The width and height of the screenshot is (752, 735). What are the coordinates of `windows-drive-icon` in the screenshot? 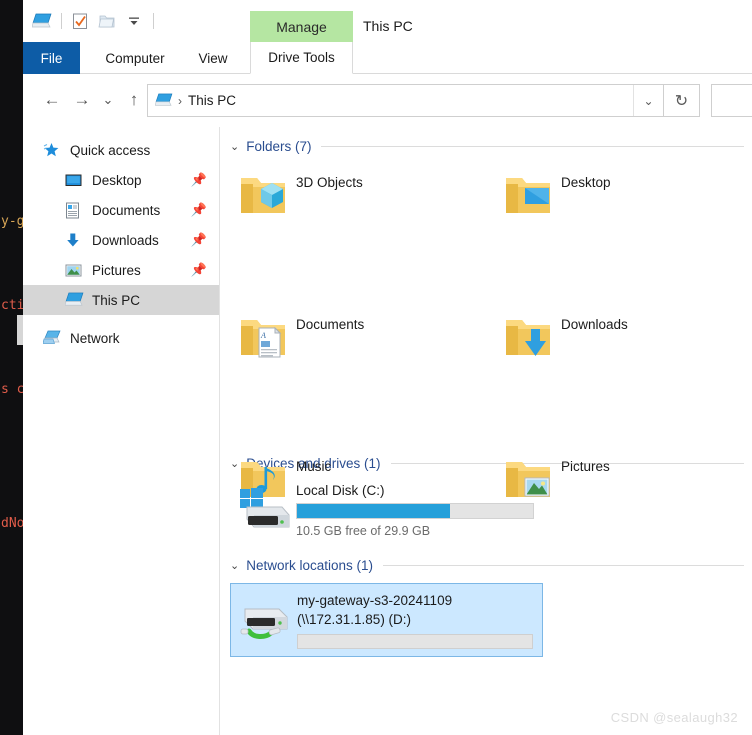 It's located at (263, 509).